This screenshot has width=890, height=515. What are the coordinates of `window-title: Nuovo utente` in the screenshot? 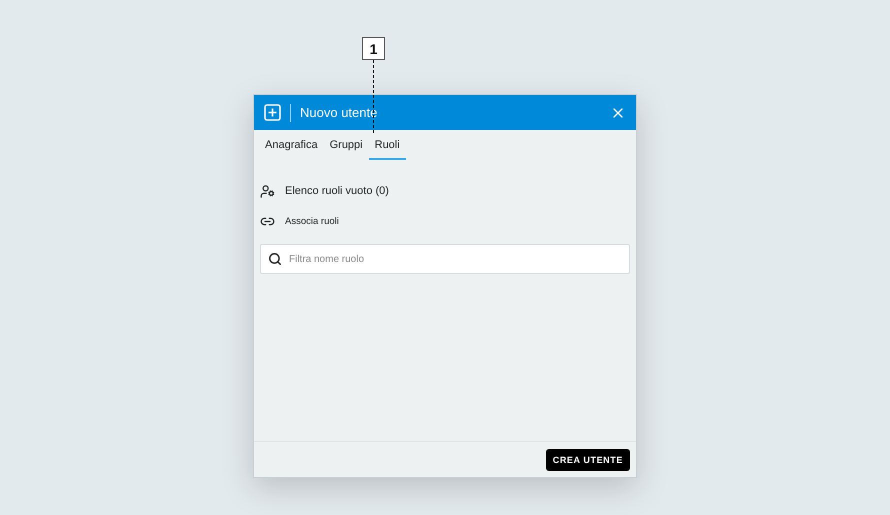 It's located at (339, 112).